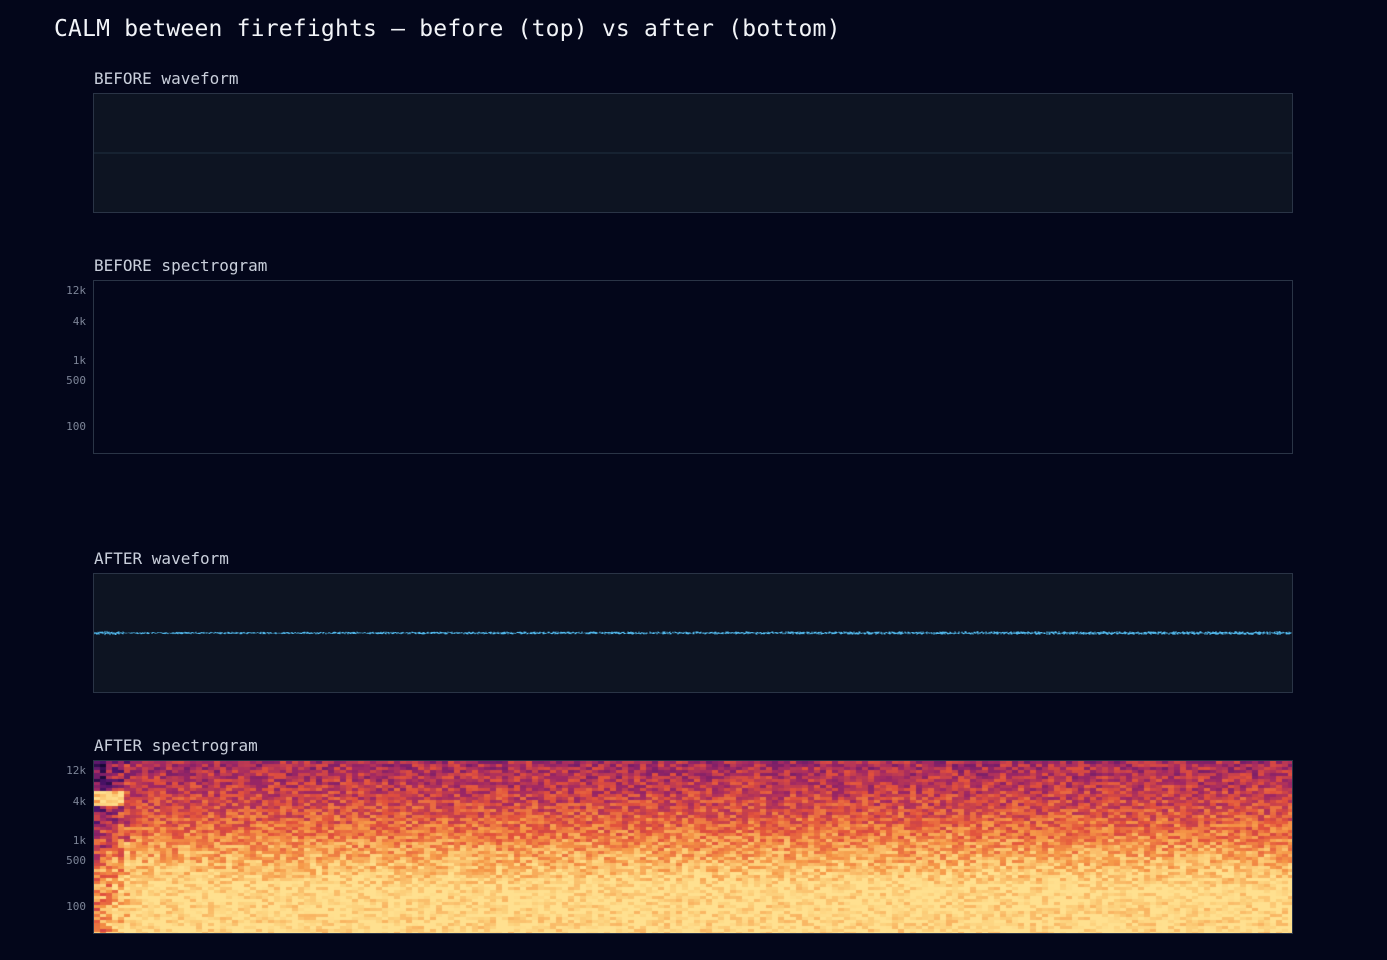 The width and height of the screenshot is (1387, 960). Describe the element at coordinates (176, 745) in the screenshot. I see `after-spectrogram-label: AFTER spectrogram` at that location.